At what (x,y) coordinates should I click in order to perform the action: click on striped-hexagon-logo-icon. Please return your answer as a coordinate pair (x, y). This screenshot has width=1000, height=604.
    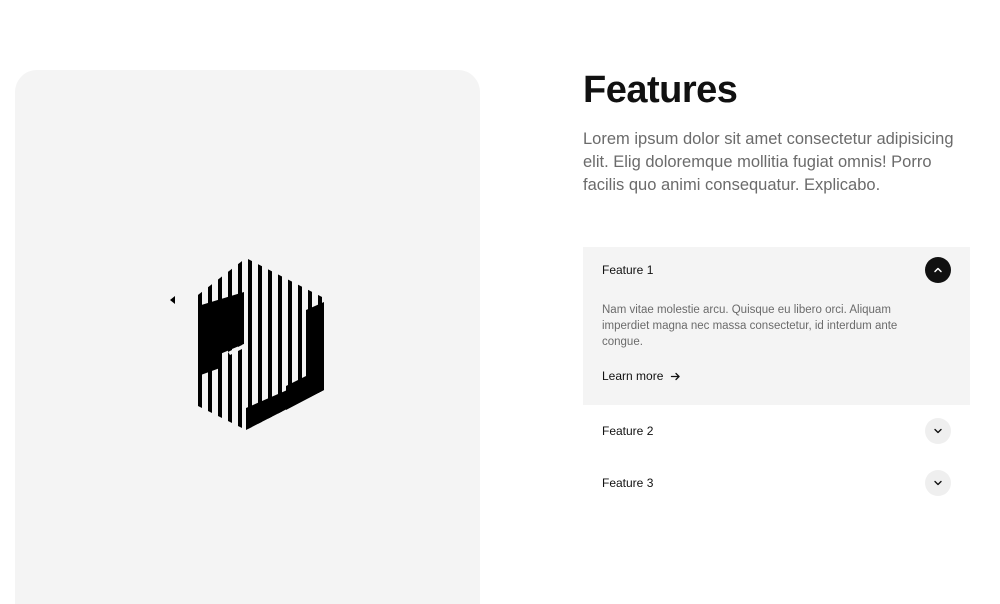
    Looking at the image, I should click on (247, 344).